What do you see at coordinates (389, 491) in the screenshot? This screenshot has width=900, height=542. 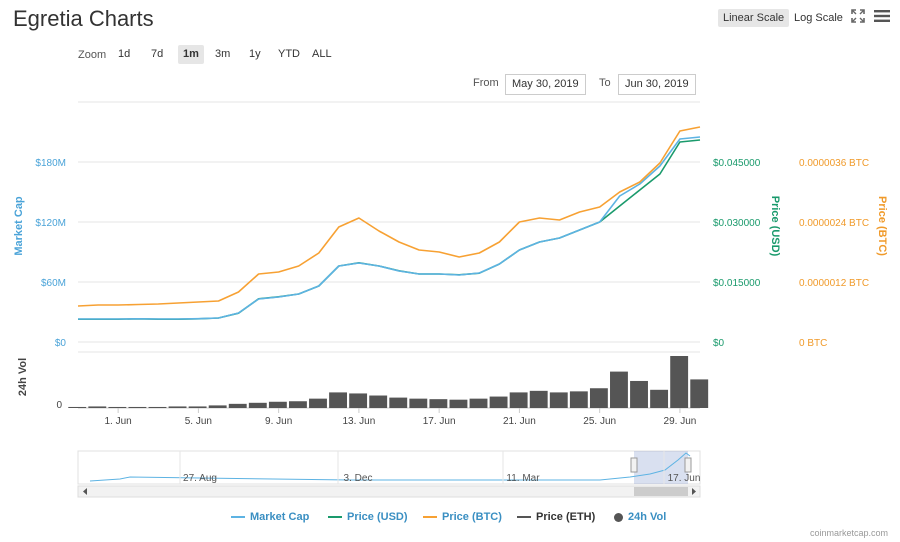 I see `scrollbar-track` at bounding box center [389, 491].